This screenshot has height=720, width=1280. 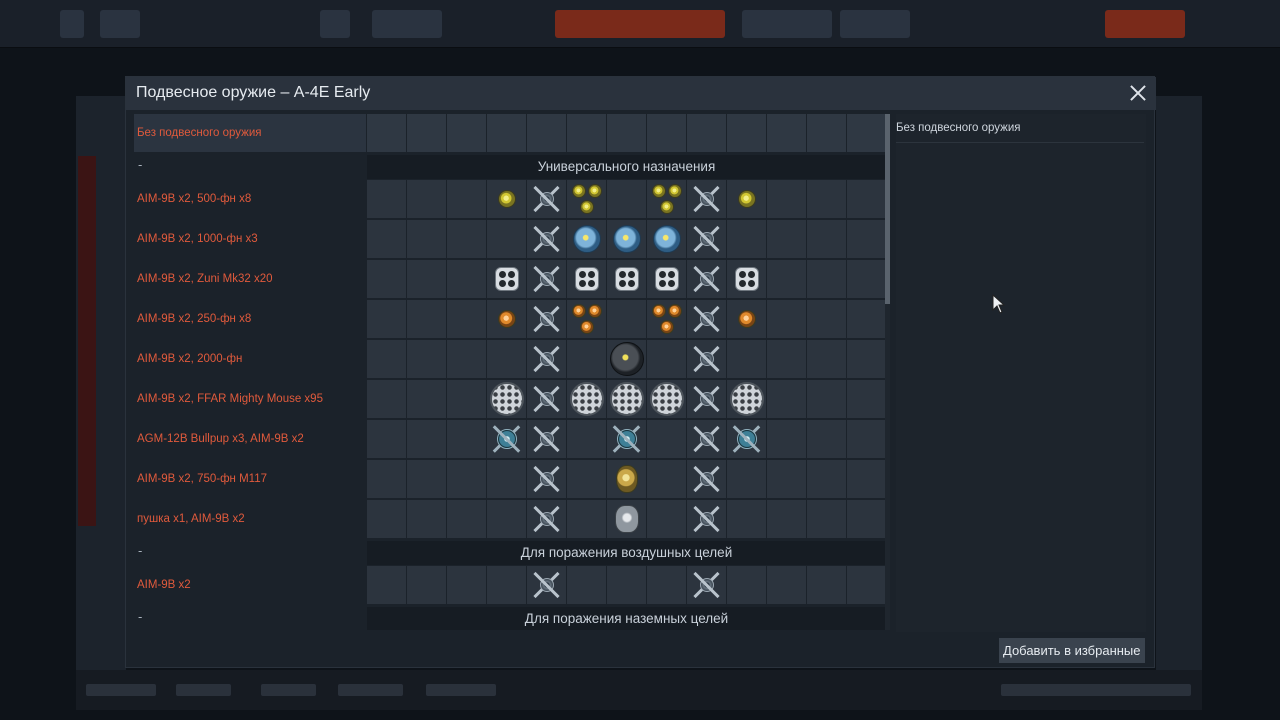 What do you see at coordinates (250, 399) in the screenshot?
I see `preset-label: AIM-9B x2, FFAR Mighty Mouse x95` at bounding box center [250, 399].